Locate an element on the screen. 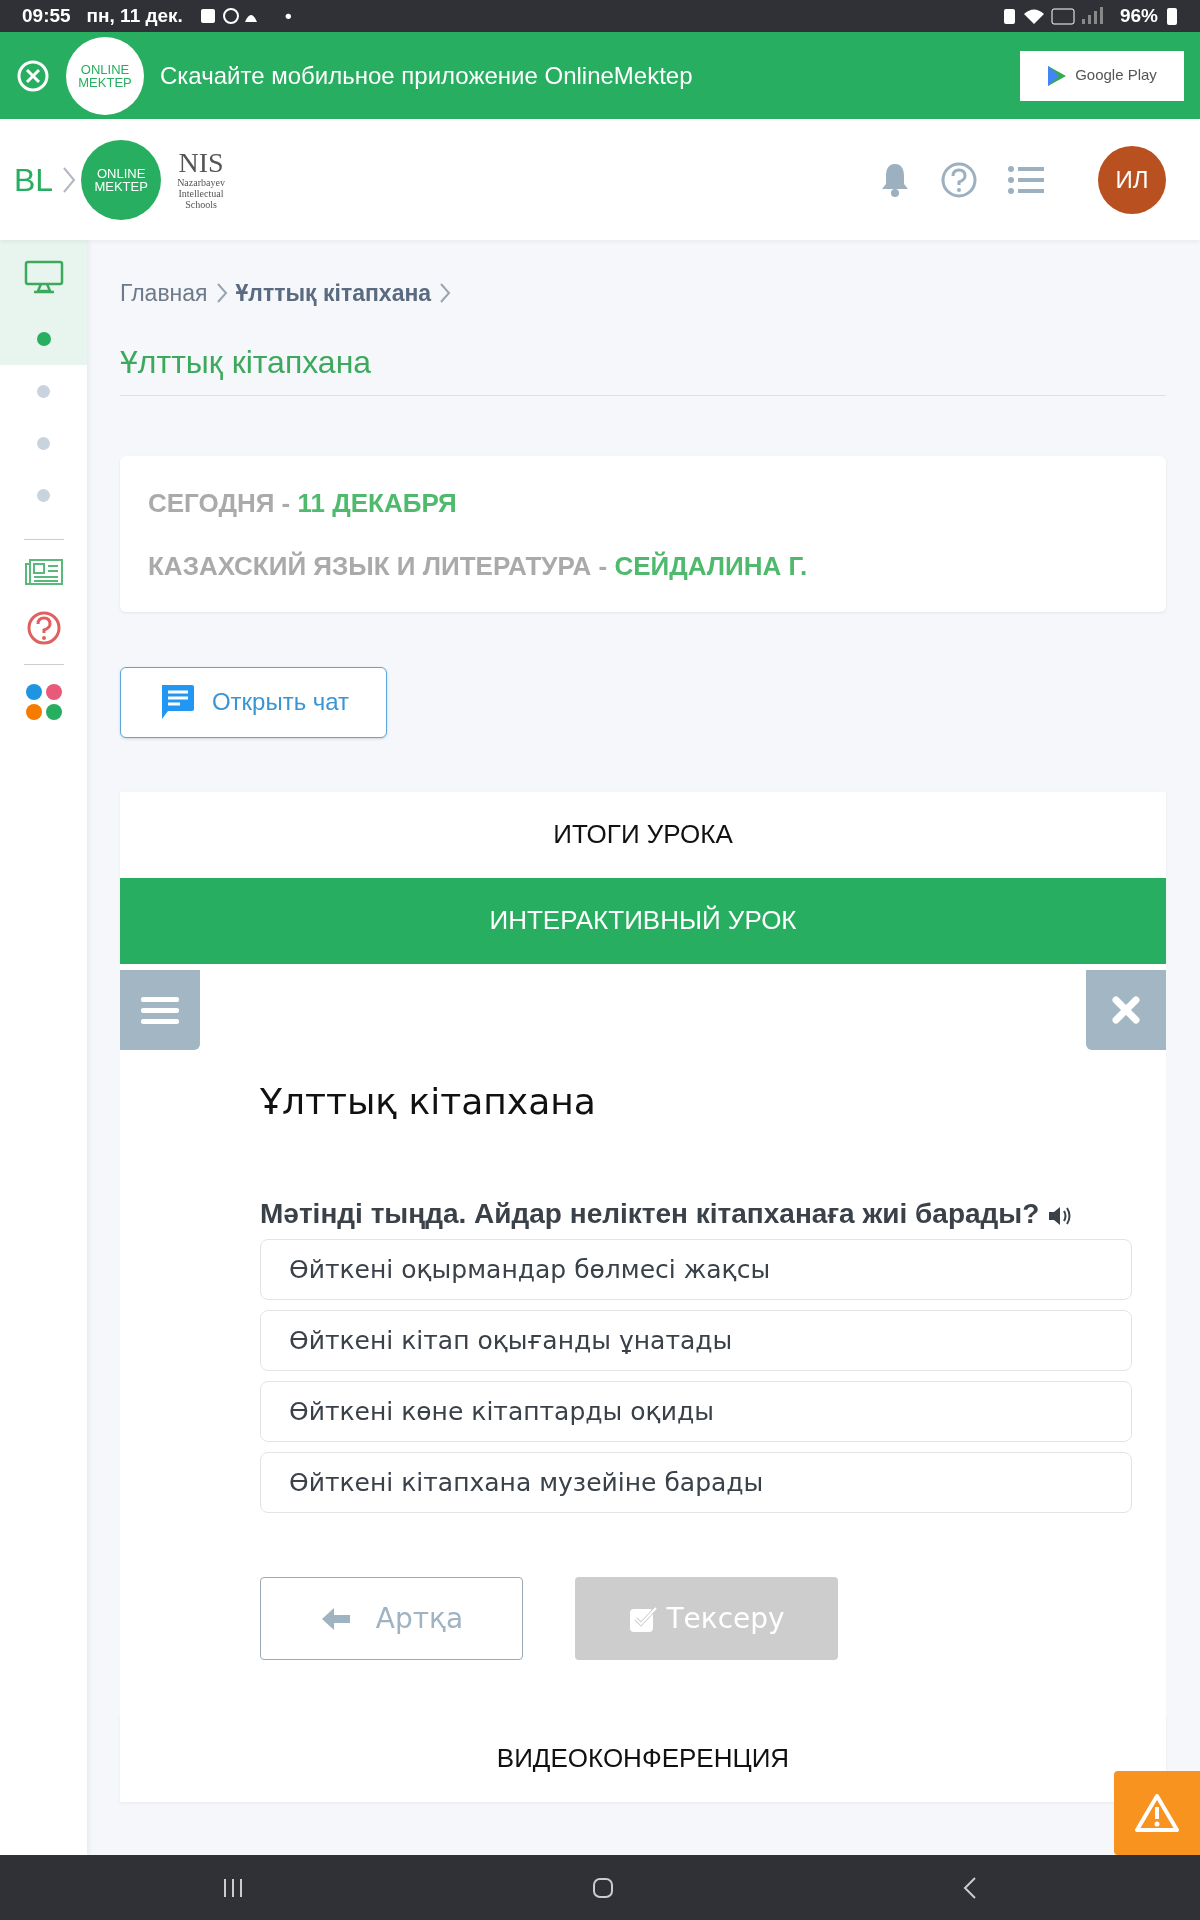 Image resolution: width=1200 pixels, height=1920 pixels. close-icon is located at coordinates (1126, 1009).